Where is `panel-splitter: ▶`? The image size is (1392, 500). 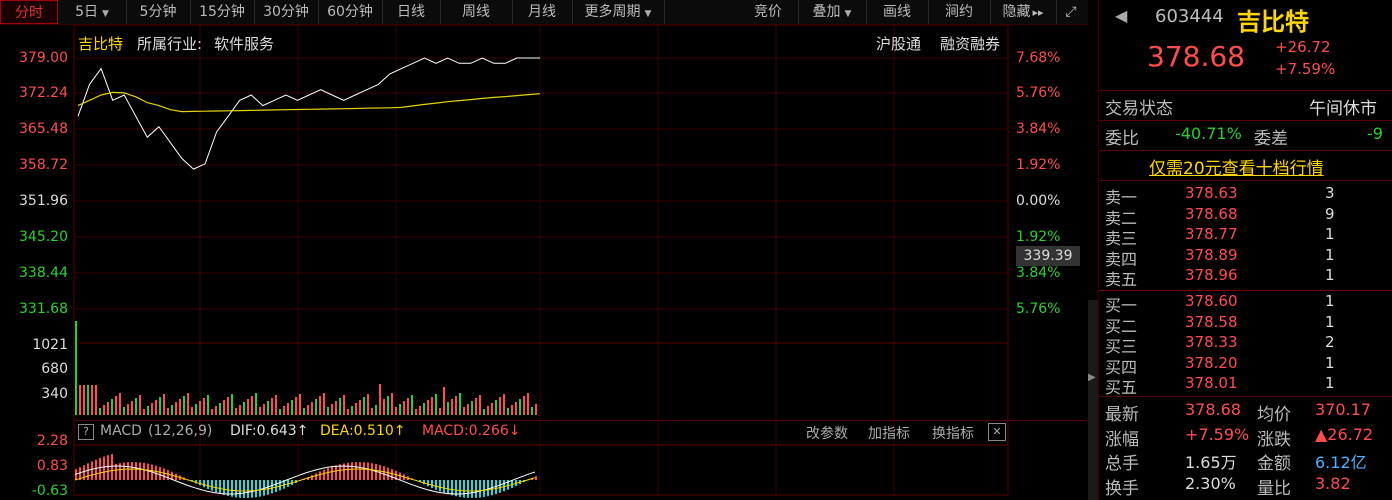
panel-splitter: ▶ is located at coordinates (1093, 400).